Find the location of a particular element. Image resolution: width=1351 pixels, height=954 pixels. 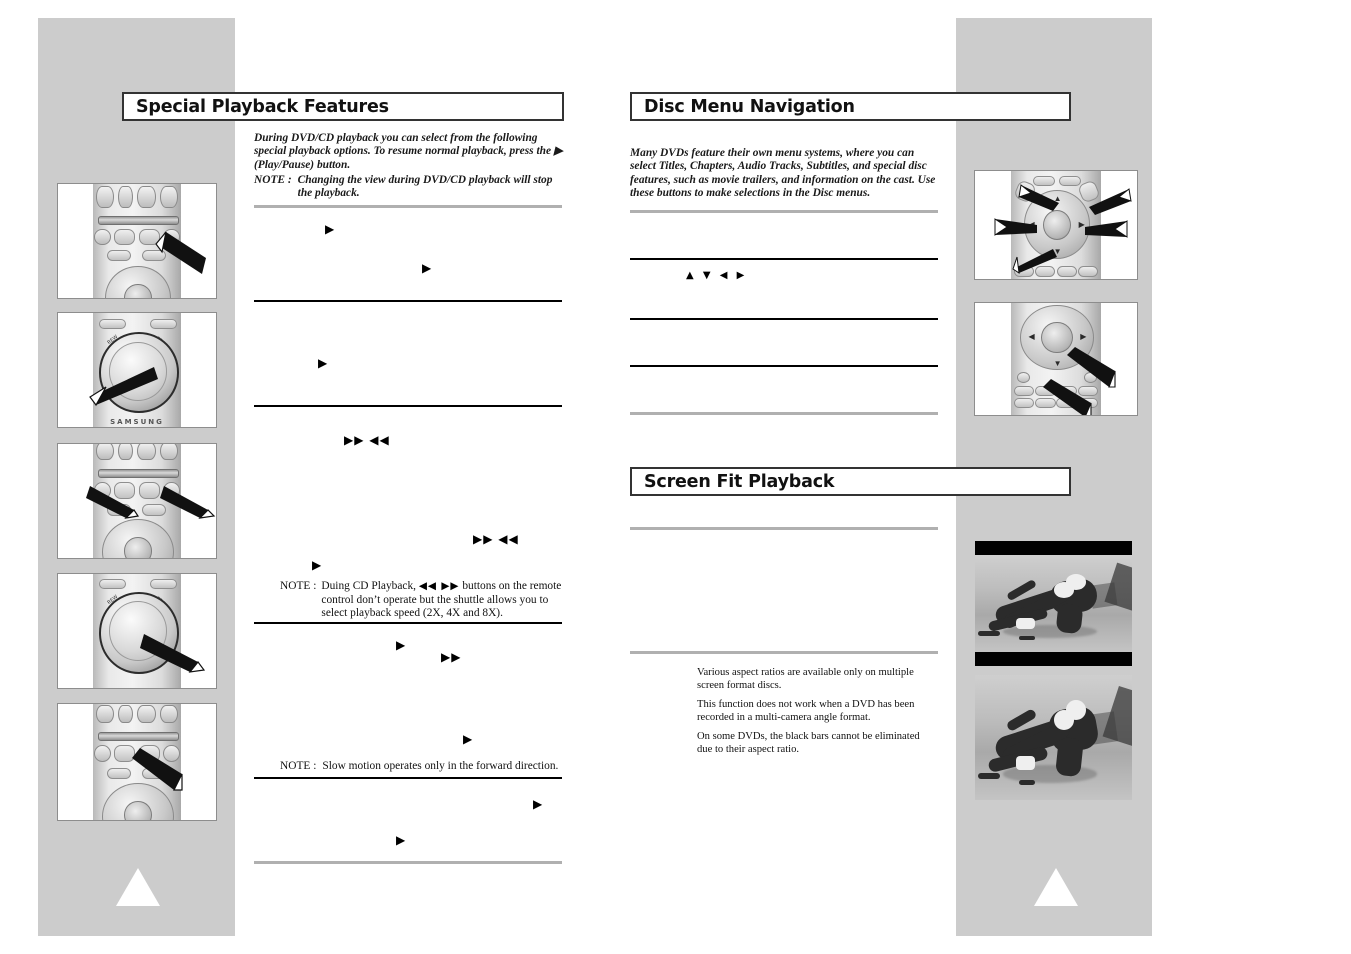

callout-arrow-playpause is located at coordinates (175, 253).